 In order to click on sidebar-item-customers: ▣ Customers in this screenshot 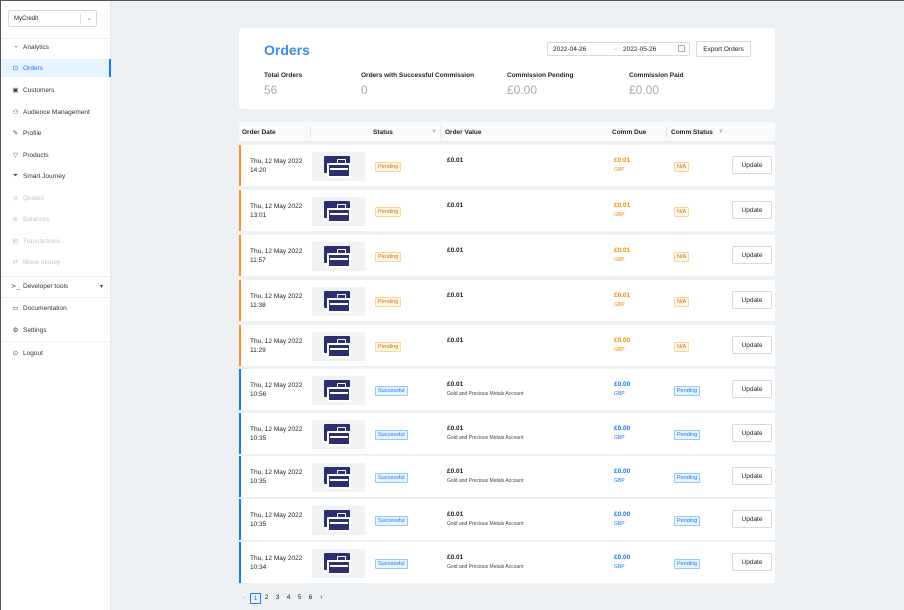, I will do `click(56, 90)`.